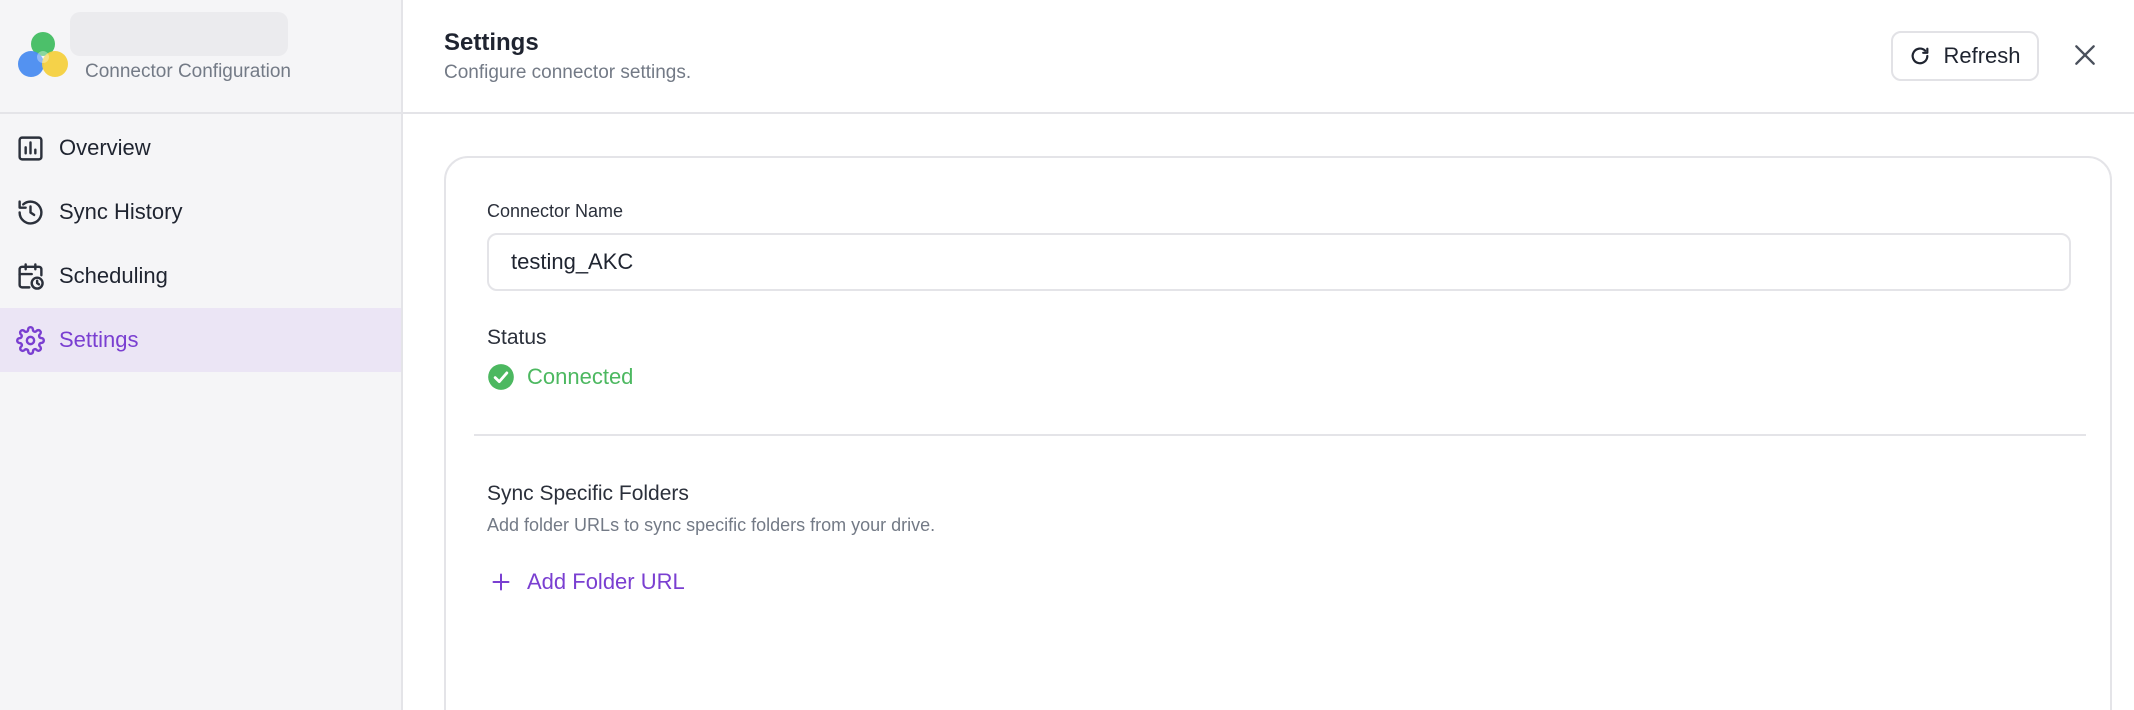 The width and height of the screenshot is (2134, 710). I want to click on refresh-icon, so click(1920, 56).